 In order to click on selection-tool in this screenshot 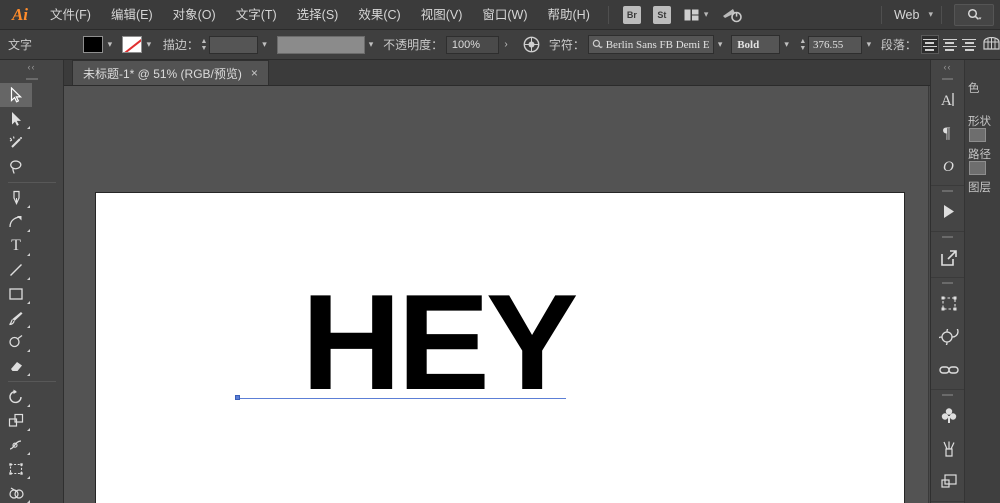, I will do `click(16, 95)`.